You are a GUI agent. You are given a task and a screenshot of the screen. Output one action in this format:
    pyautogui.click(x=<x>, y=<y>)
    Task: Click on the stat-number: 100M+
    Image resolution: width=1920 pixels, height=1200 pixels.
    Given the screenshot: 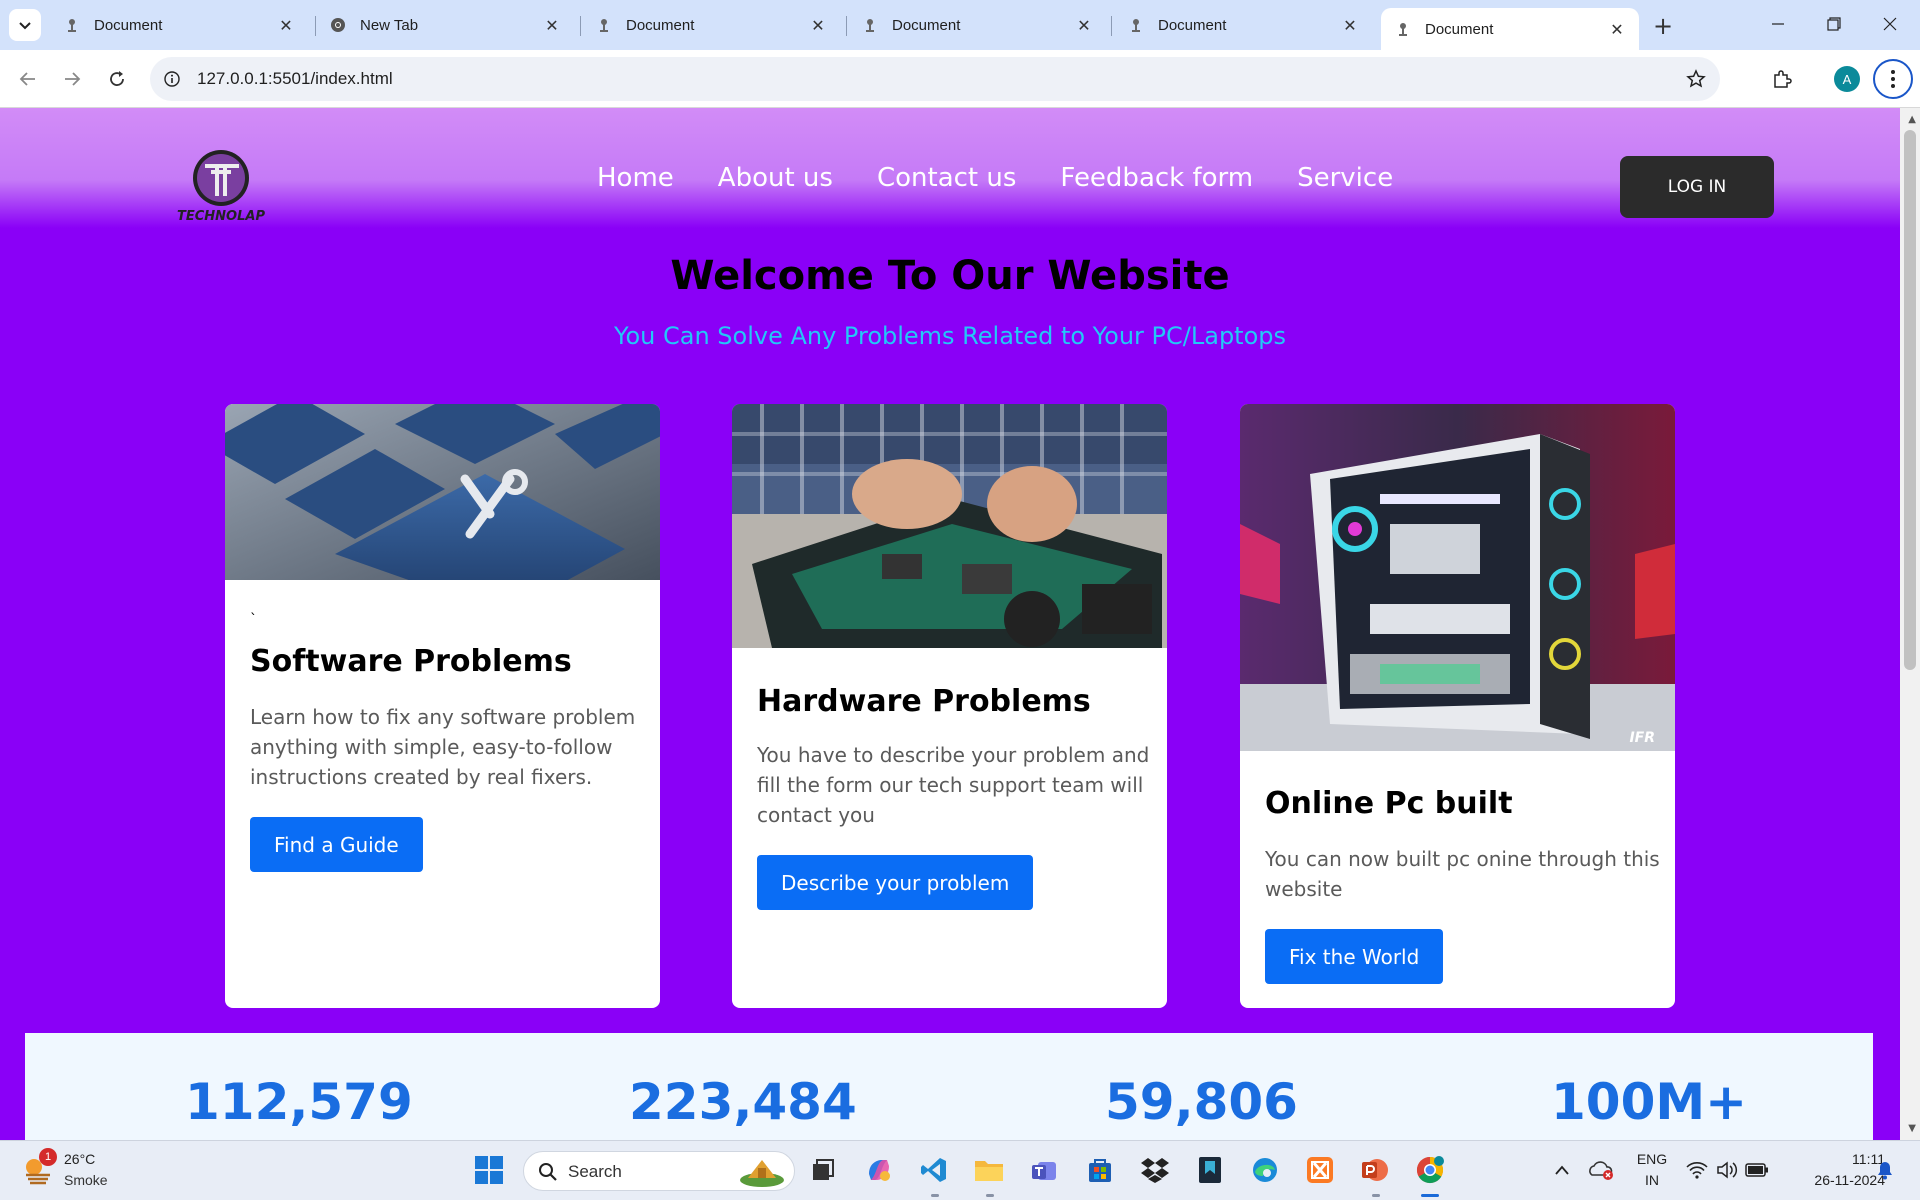 What is the action you would take?
    pyautogui.click(x=1649, y=1102)
    